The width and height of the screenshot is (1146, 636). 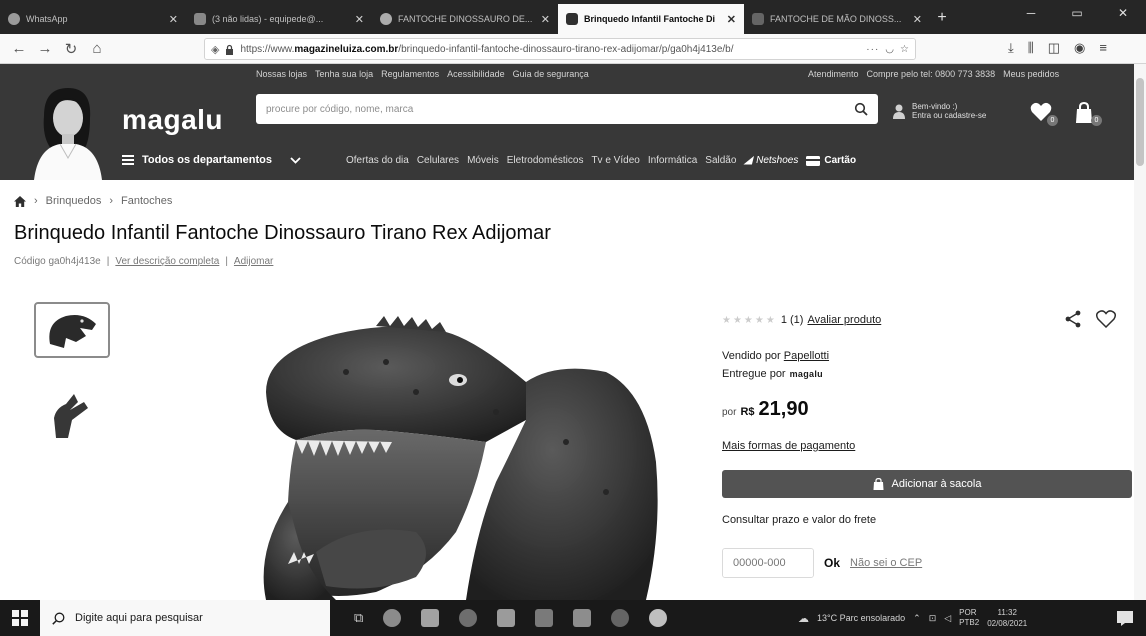 I want to click on weather-icon: ☁, so click(x=803, y=618).